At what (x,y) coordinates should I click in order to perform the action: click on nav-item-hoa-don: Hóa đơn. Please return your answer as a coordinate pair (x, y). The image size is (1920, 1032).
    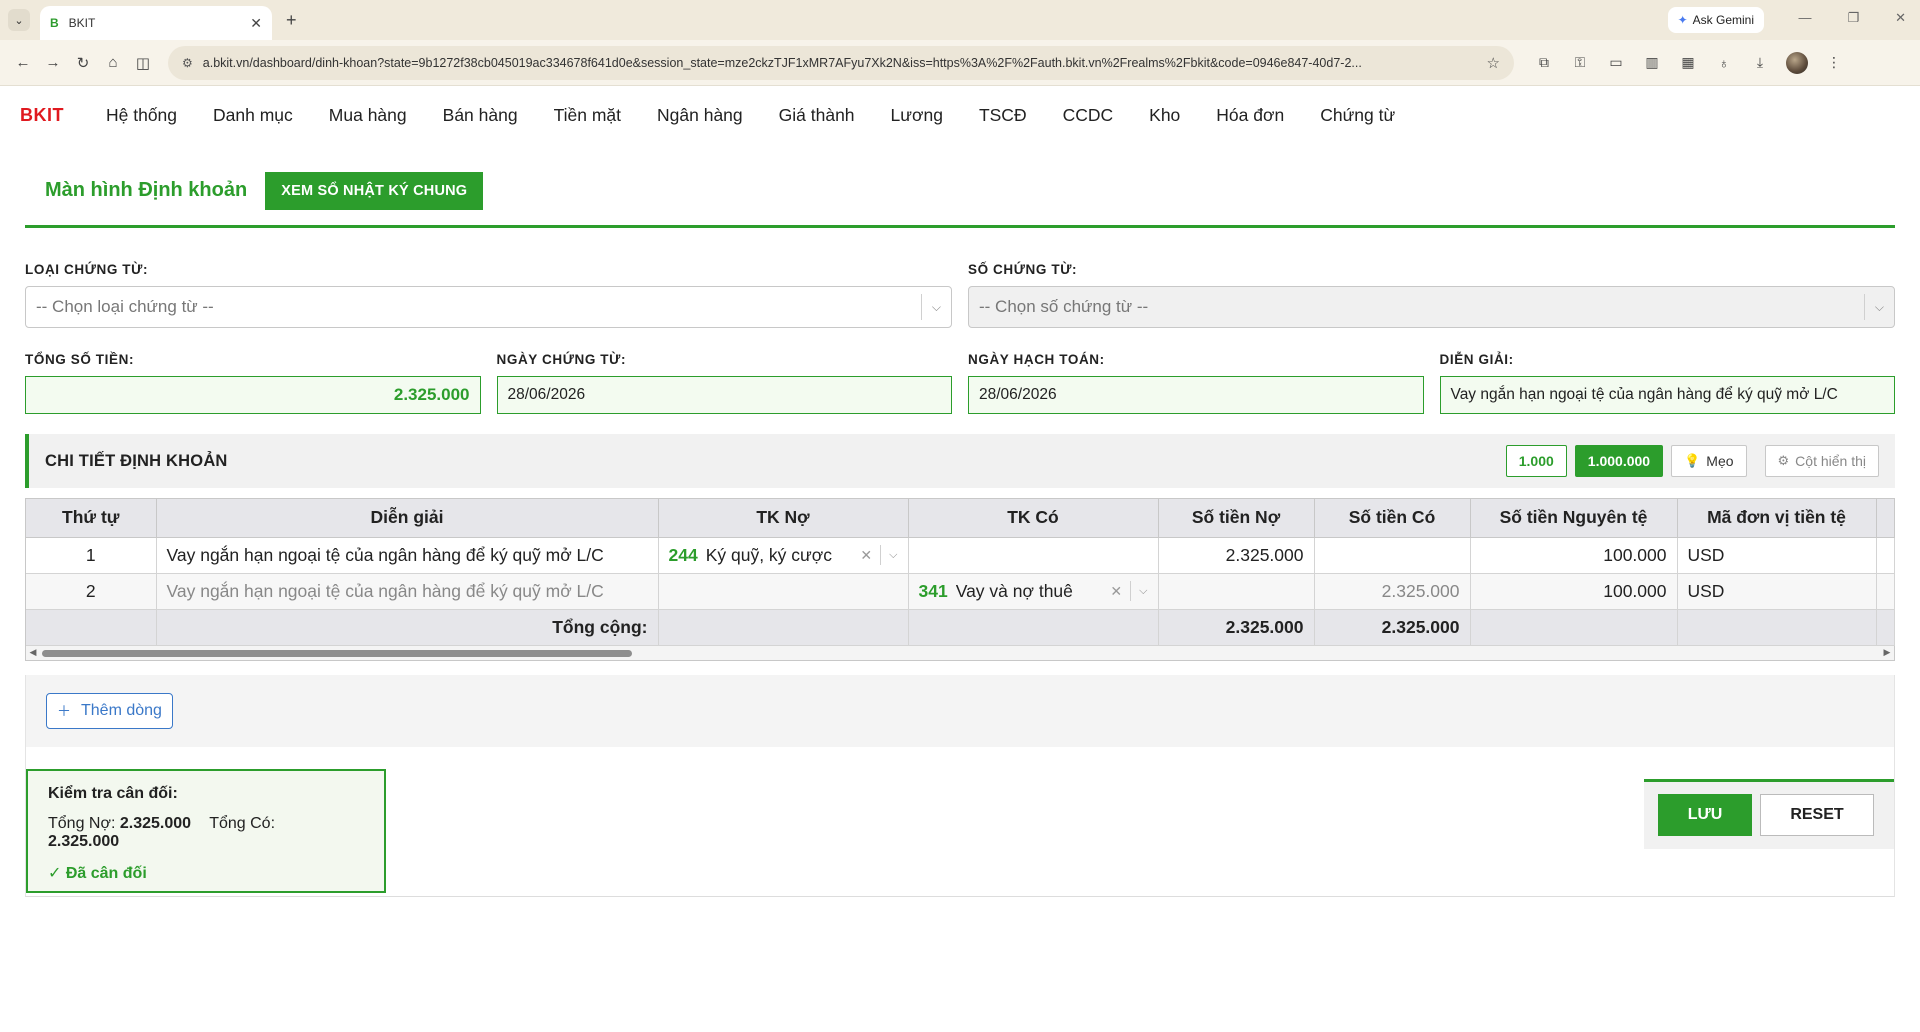
    Looking at the image, I should click on (1250, 115).